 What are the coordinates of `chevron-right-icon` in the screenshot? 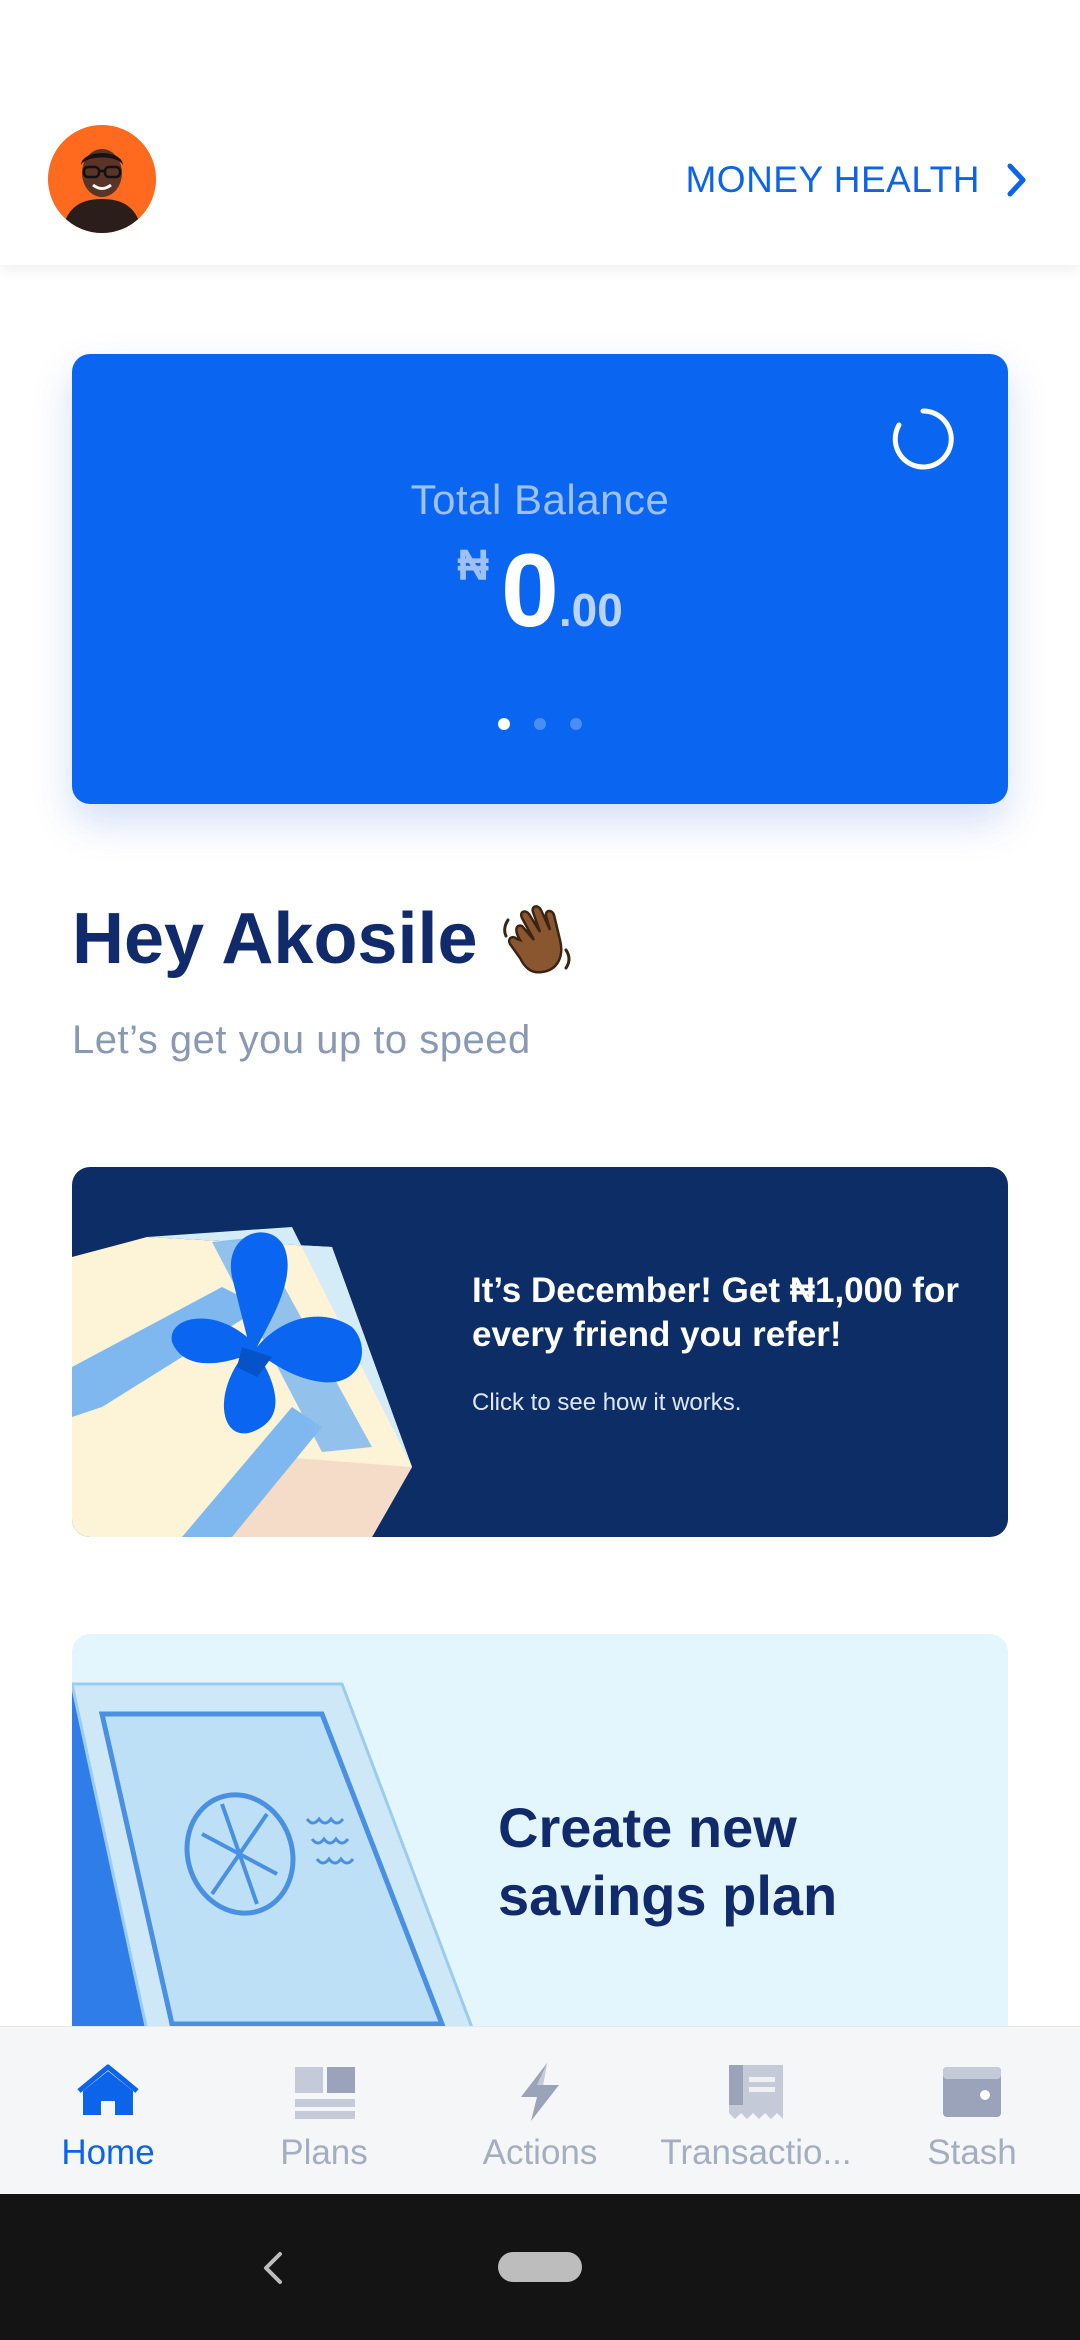 It's located at (1016, 180).